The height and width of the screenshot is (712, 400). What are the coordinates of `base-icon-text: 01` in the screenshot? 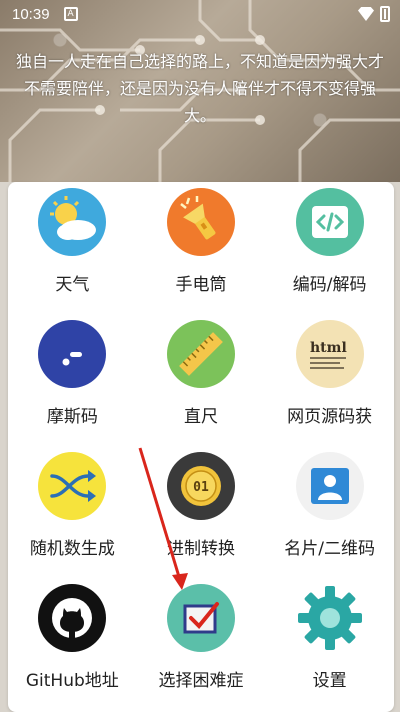 It's located at (201, 487).